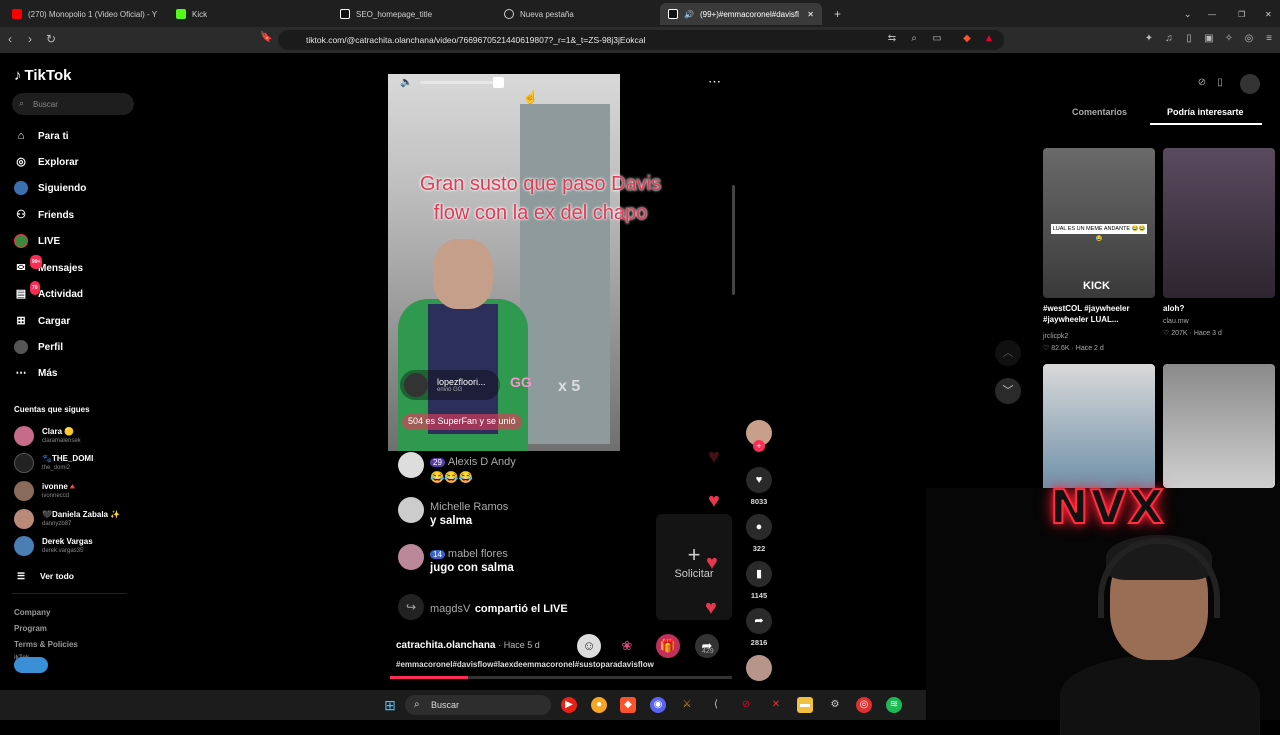 This screenshot has height=735, width=1280. I want to click on volume-icon: 🔈, so click(406, 82).